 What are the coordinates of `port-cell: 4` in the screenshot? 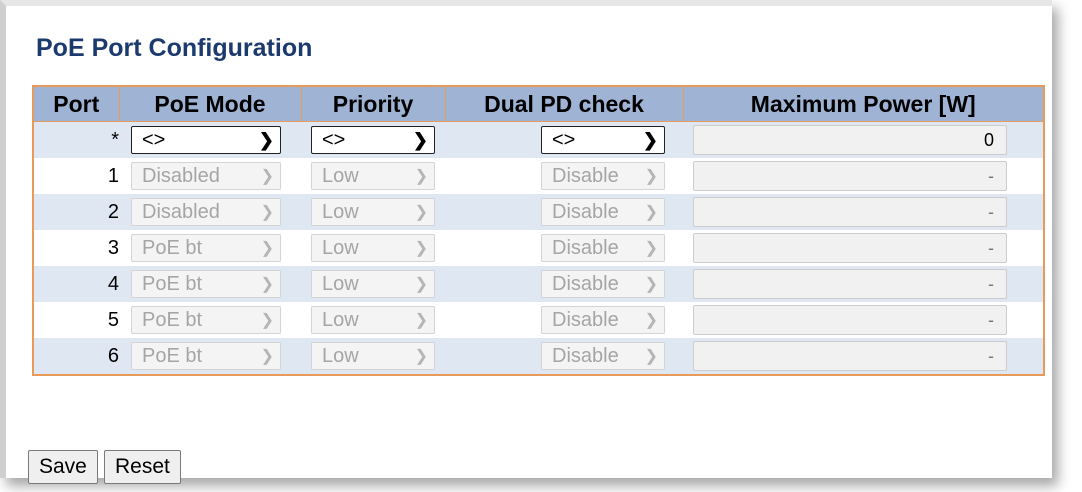 It's located at (76, 284).